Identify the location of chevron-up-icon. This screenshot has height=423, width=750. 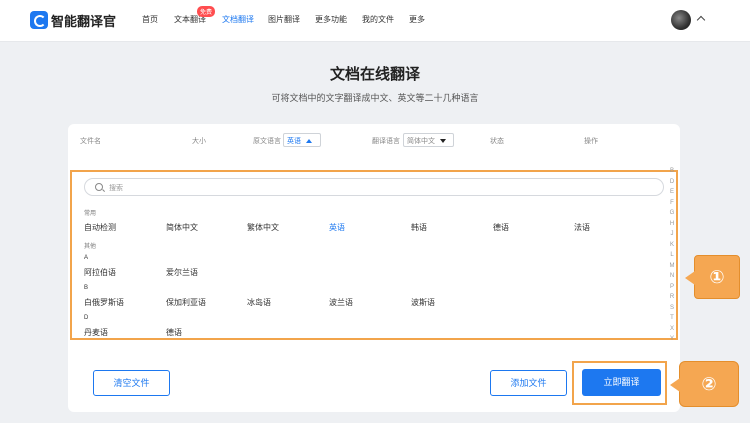
(701, 20).